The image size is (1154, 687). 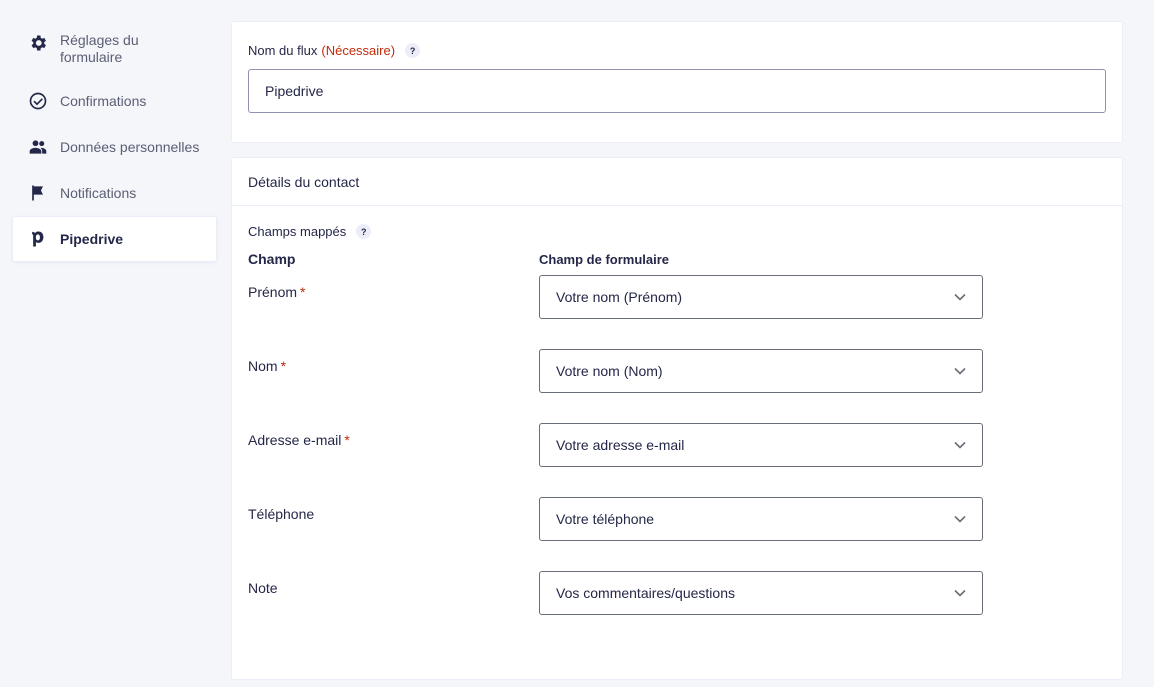 I want to click on mapping-row-label: Téléphone, so click(x=281, y=514).